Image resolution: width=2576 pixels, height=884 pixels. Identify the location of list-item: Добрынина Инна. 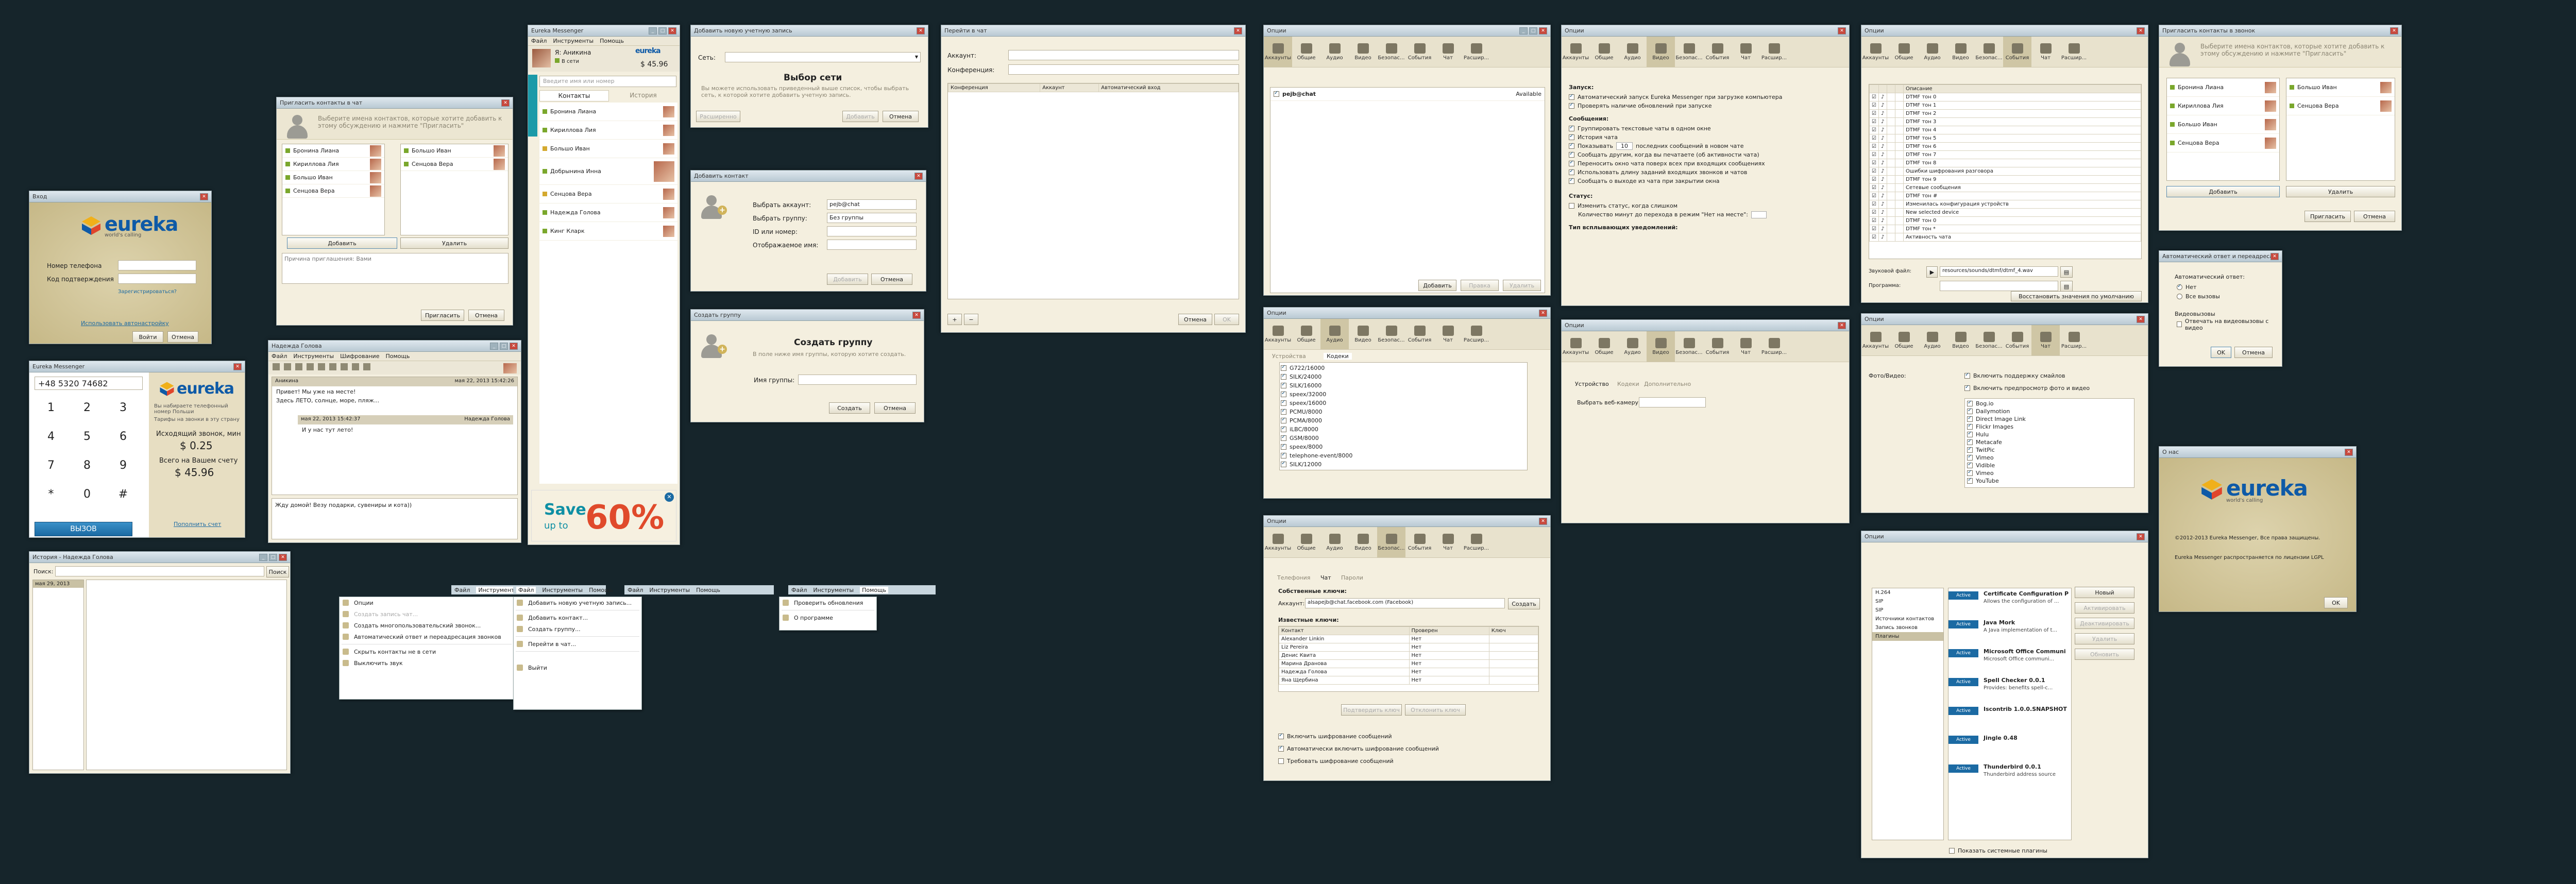
(608, 171).